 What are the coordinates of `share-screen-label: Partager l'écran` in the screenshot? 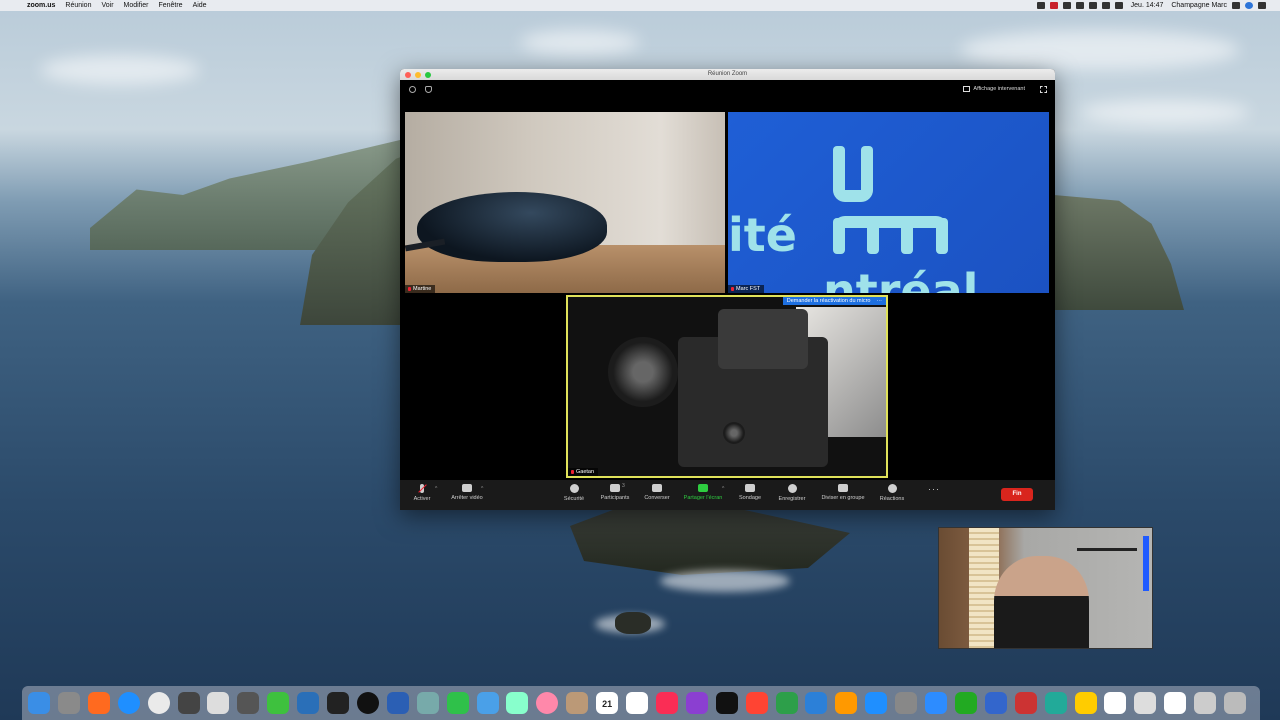 It's located at (703, 498).